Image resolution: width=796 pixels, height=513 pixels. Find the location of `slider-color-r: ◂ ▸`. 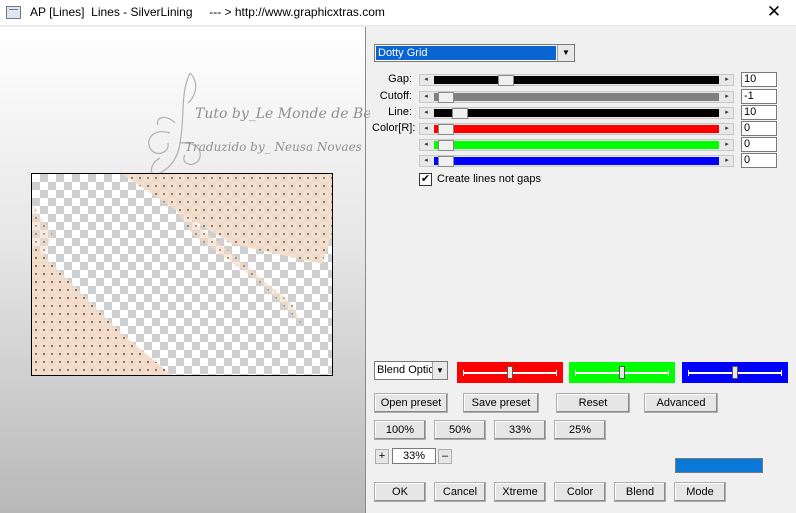

slider-color-r: ◂ ▸ is located at coordinates (576, 129).